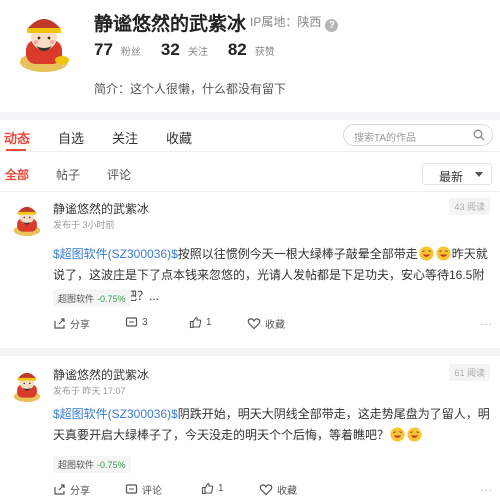 This screenshot has width=500, height=504. Describe the element at coordinates (250, 116) in the screenshot. I see `section-divider` at that location.